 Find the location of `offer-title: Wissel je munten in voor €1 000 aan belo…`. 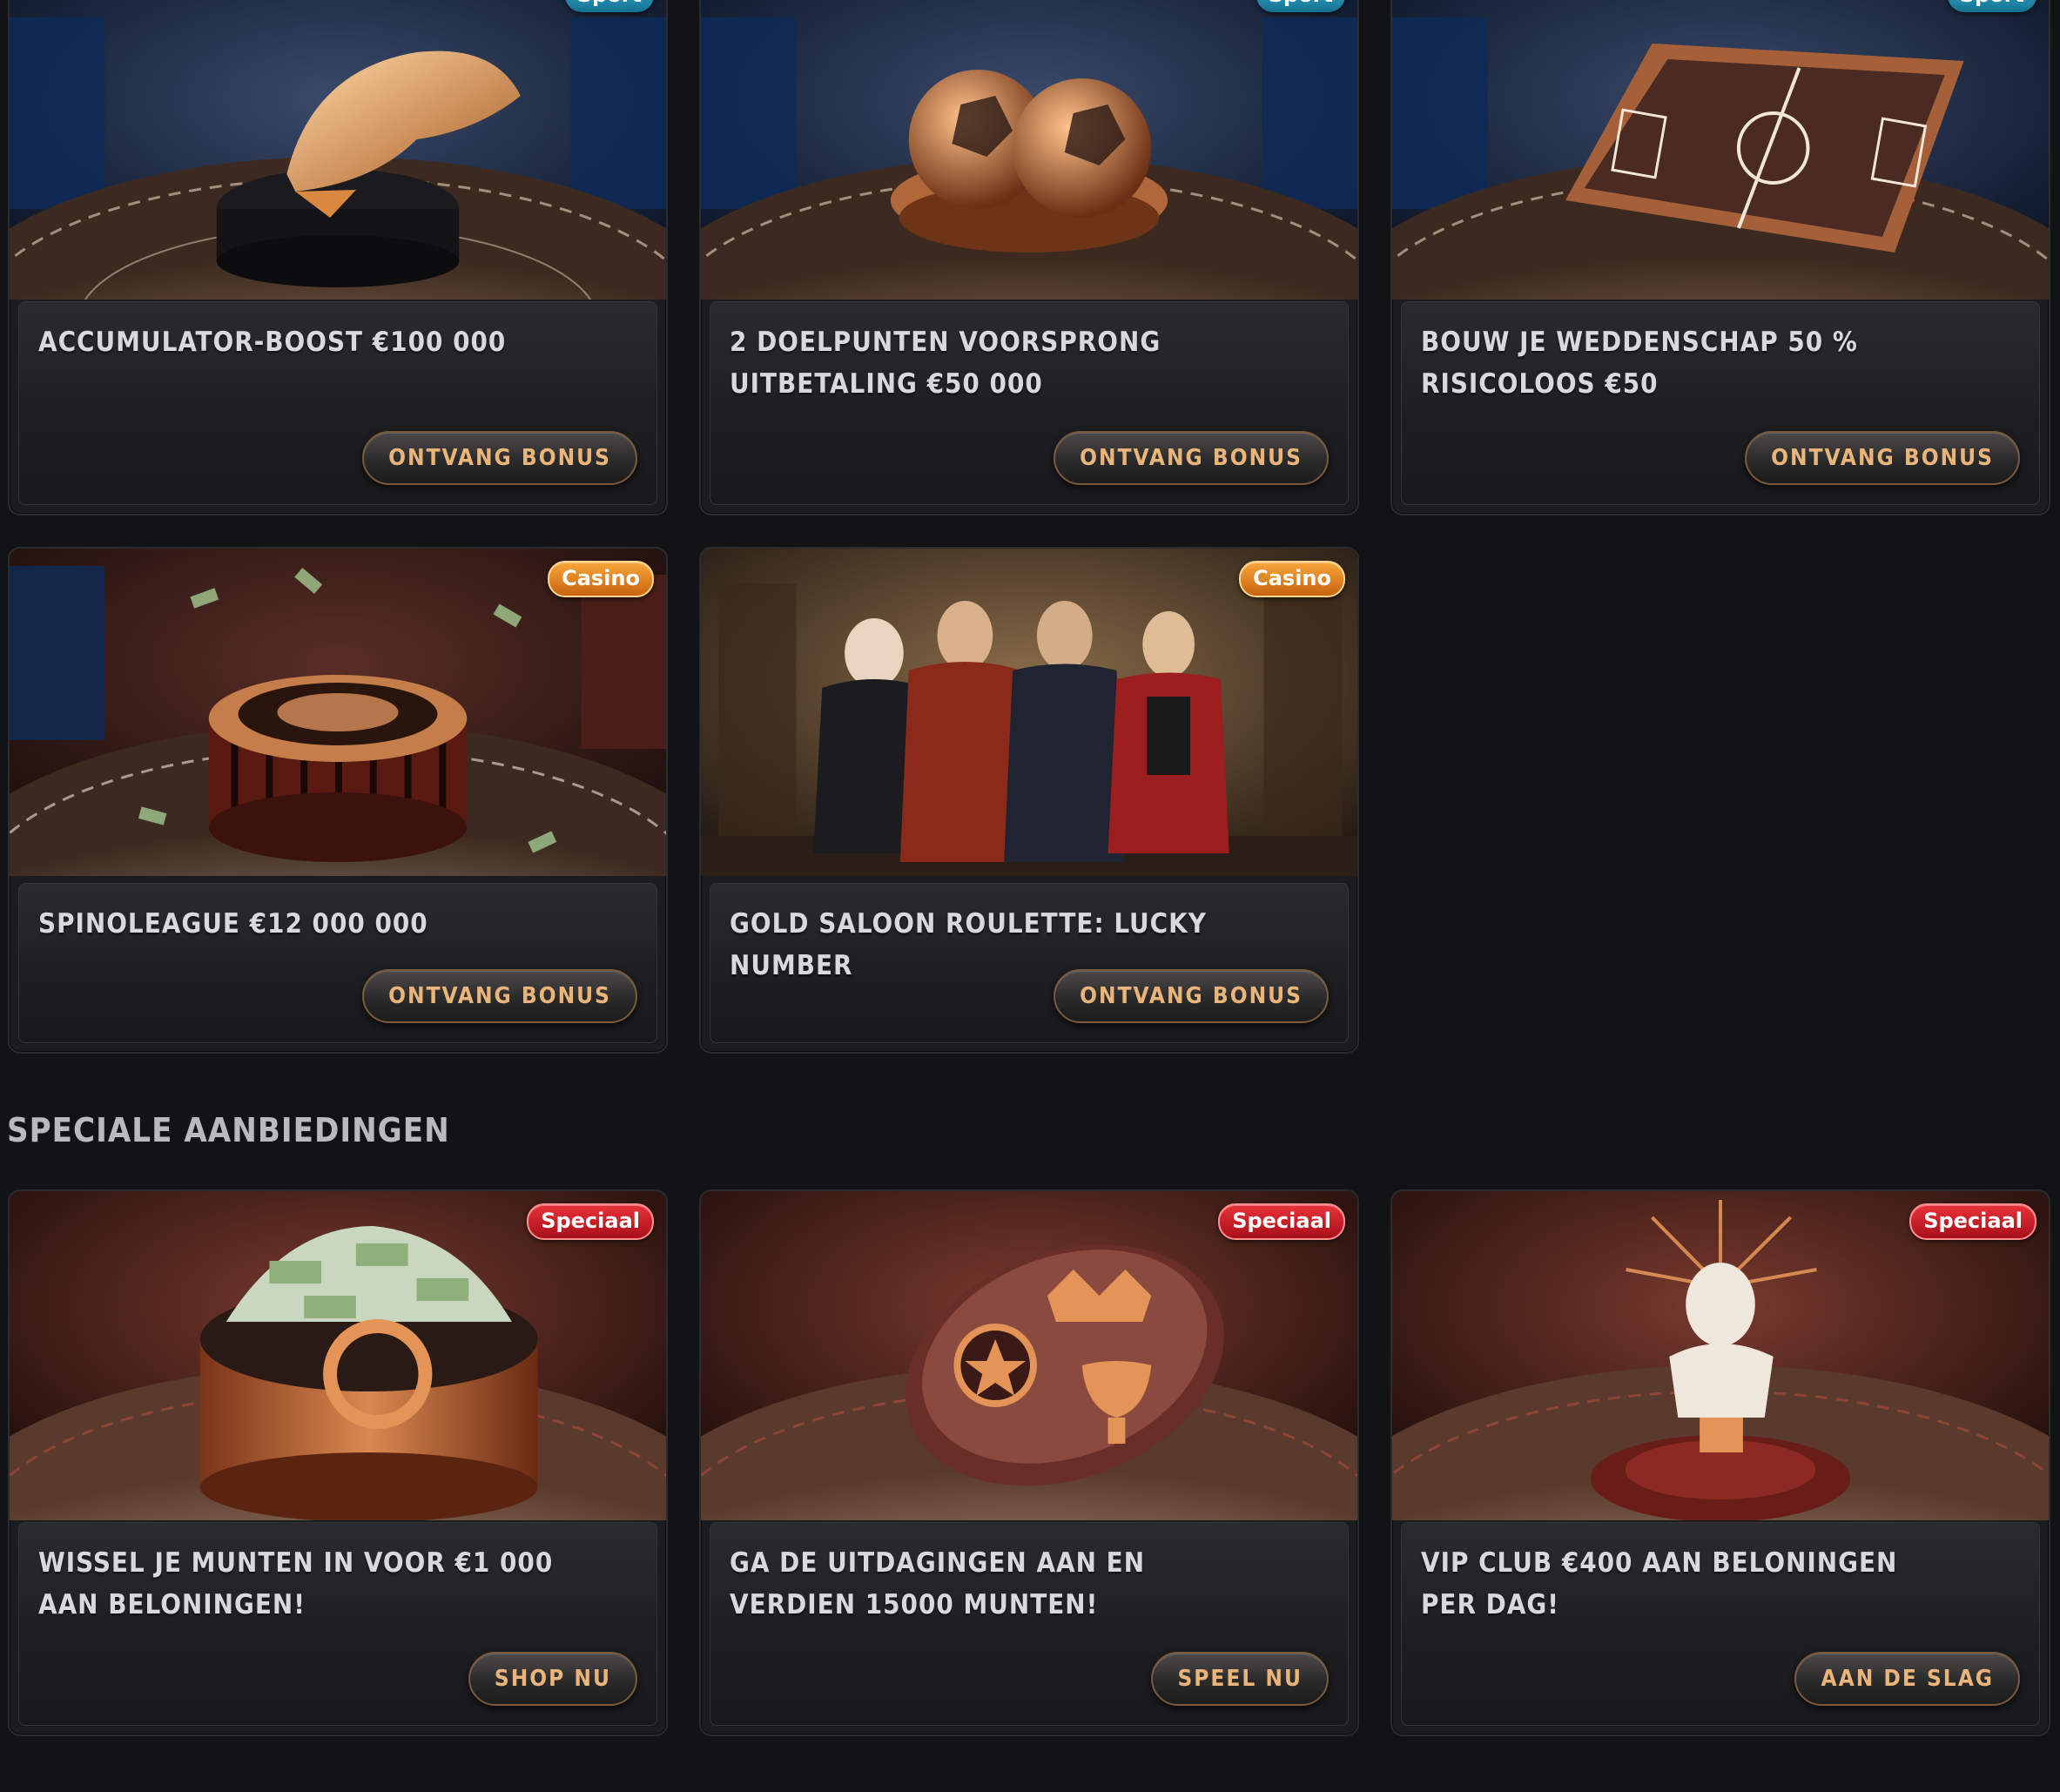

offer-title: Wissel je munten in voor €1 000 aan belo… is located at coordinates (296, 1583).